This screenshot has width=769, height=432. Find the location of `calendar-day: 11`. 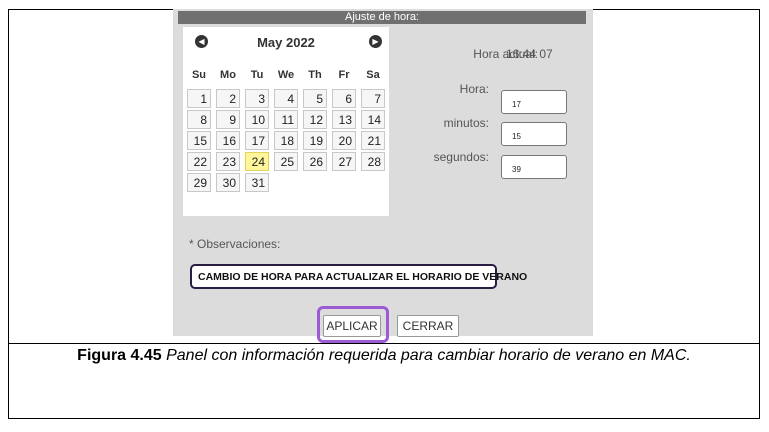

calendar-day: 11 is located at coordinates (286, 119).